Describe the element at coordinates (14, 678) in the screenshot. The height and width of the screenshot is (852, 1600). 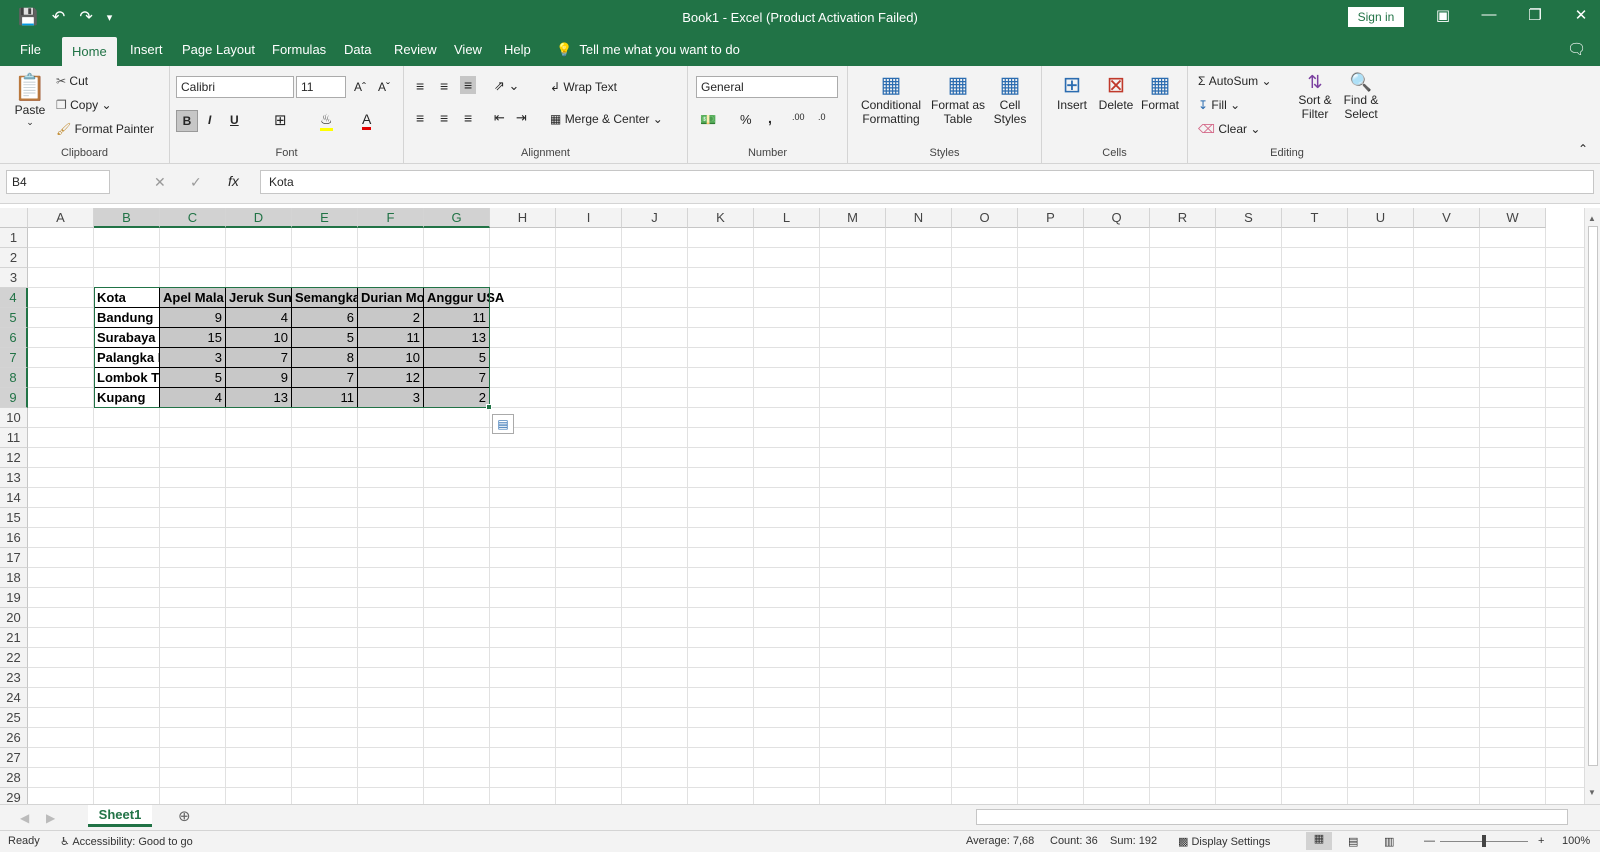
I see `row-header-23: 23` at that location.